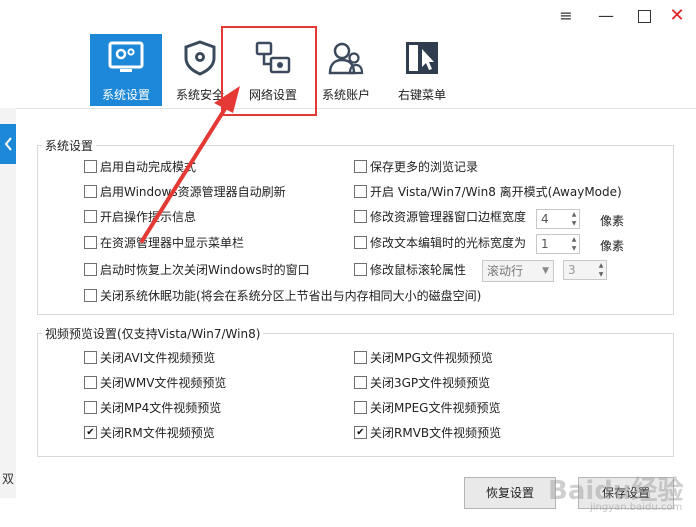 This screenshot has width=696, height=527. What do you see at coordinates (410, 270) in the screenshot?
I see `option-wheel-attr: 修改鼠标滚轮属性` at bounding box center [410, 270].